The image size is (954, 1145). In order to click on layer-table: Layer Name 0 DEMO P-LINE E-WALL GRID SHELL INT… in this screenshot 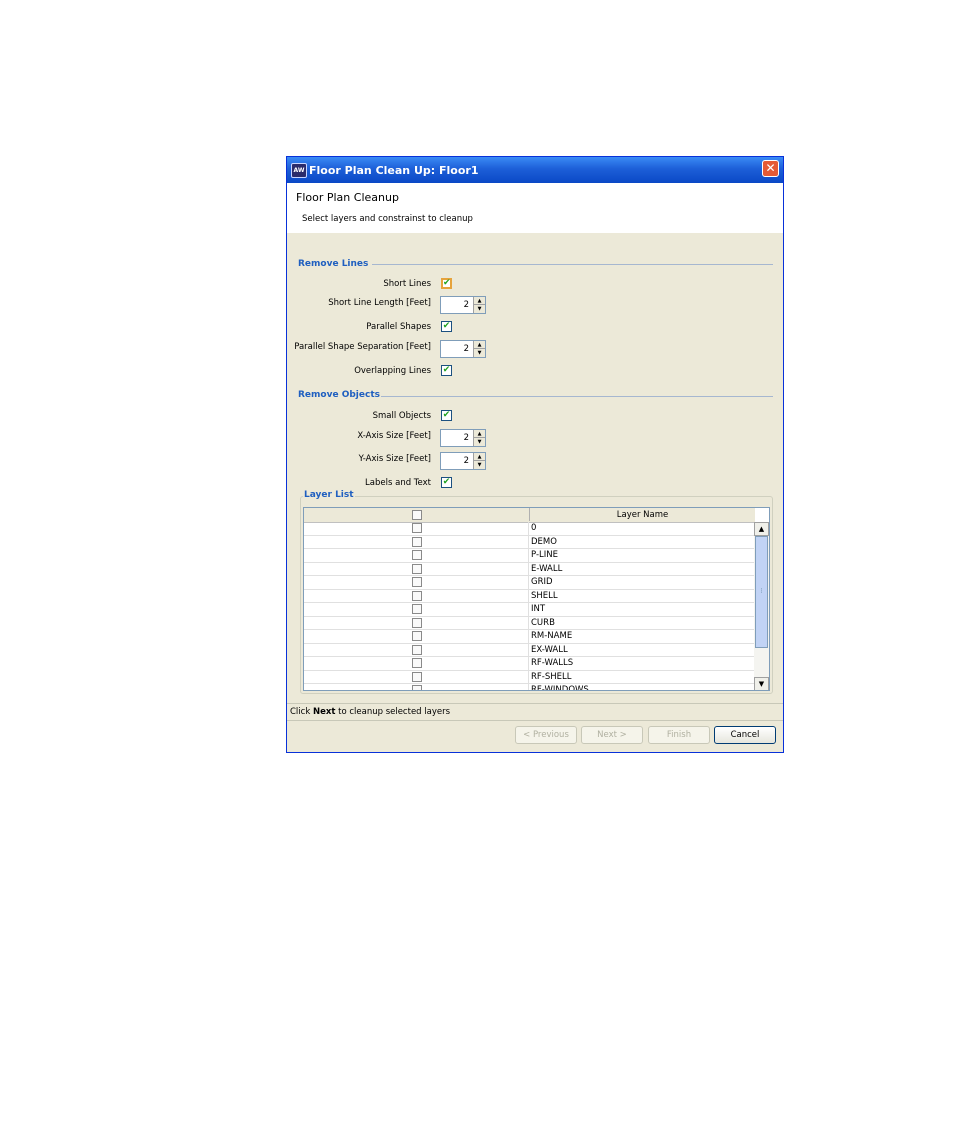, I will do `click(536, 599)`.